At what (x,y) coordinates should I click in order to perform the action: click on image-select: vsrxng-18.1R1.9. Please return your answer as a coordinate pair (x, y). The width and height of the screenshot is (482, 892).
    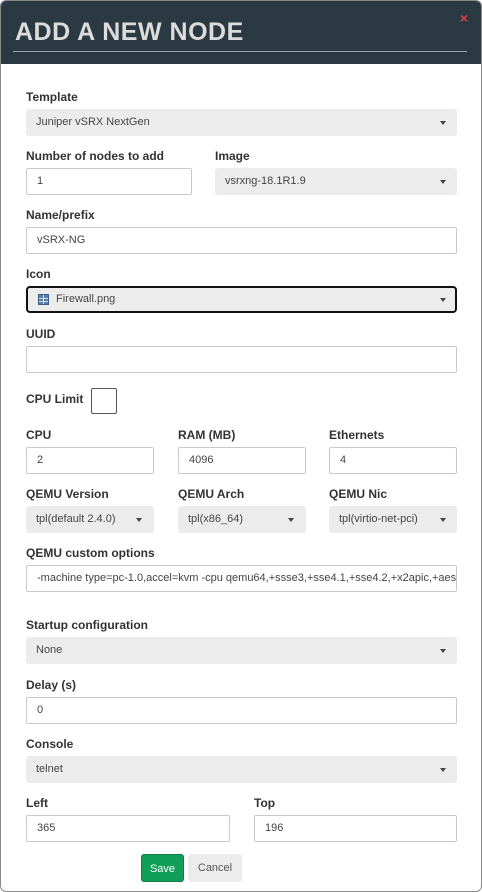
    Looking at the image, I should click on (336, 181).